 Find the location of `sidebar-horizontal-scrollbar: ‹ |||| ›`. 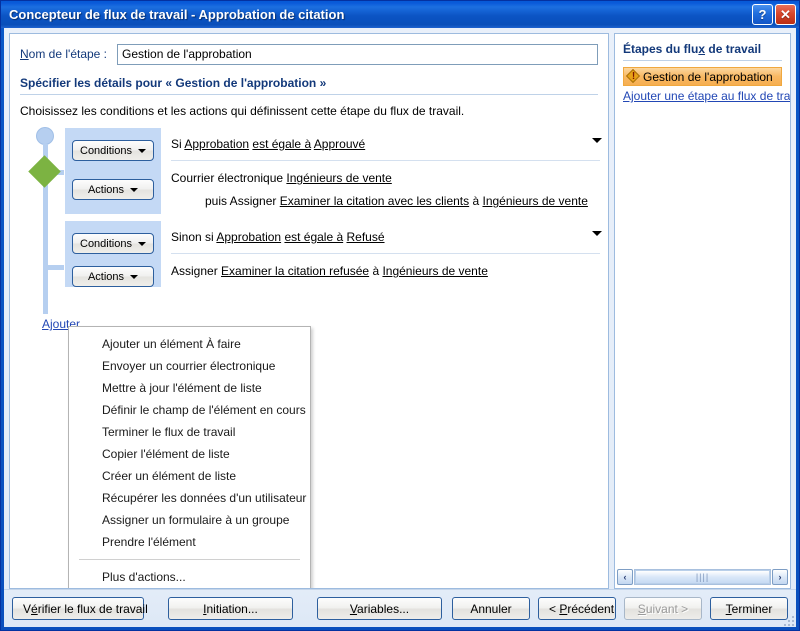

sidebar-horizontal-scrollbar: ‹ |||| › is located at coordinates (702, 578).